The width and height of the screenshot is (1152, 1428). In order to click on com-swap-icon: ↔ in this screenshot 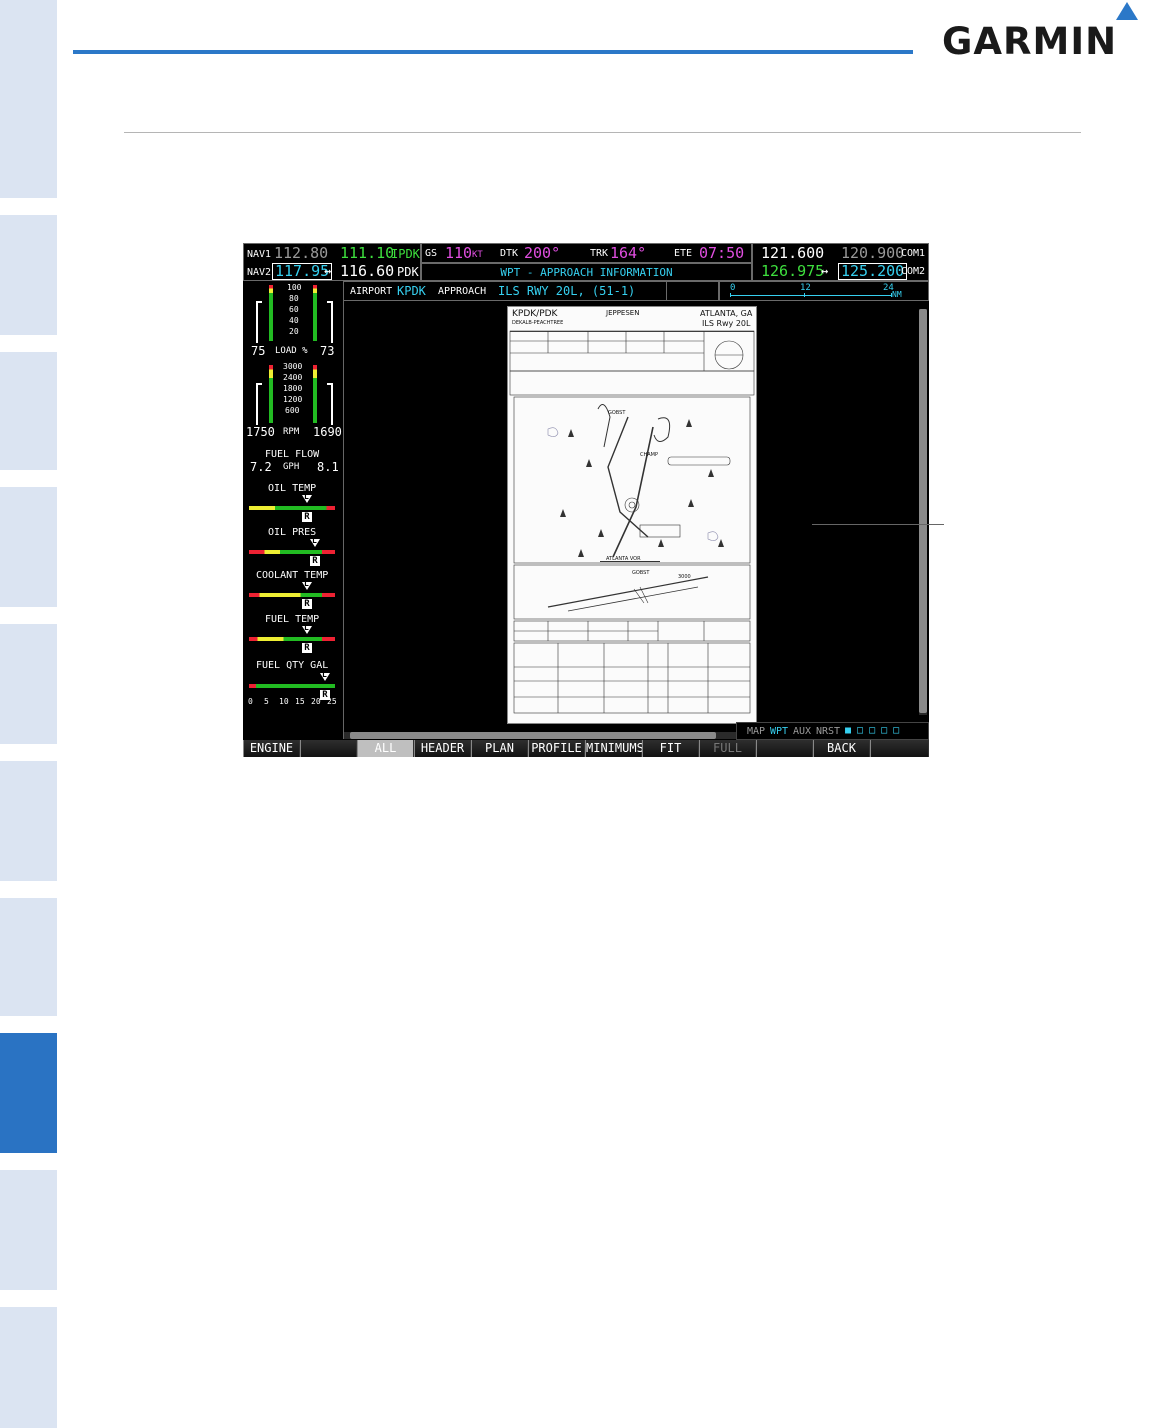, I will do `click(824, 271)`.